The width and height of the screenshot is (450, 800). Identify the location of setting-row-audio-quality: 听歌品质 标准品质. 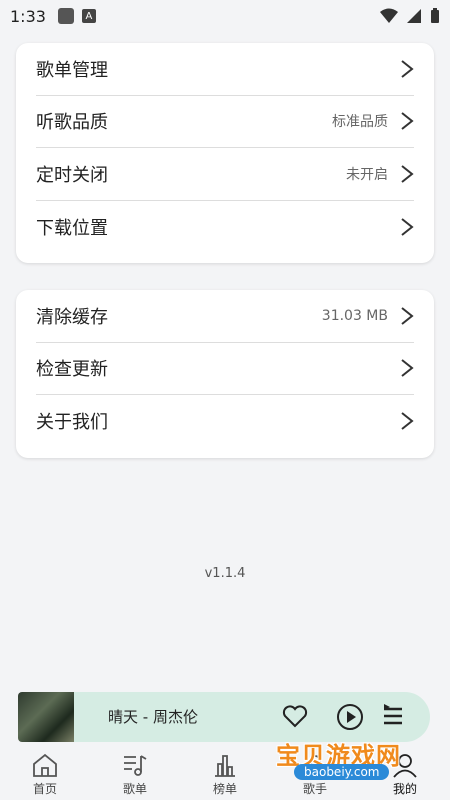
(225, 122).